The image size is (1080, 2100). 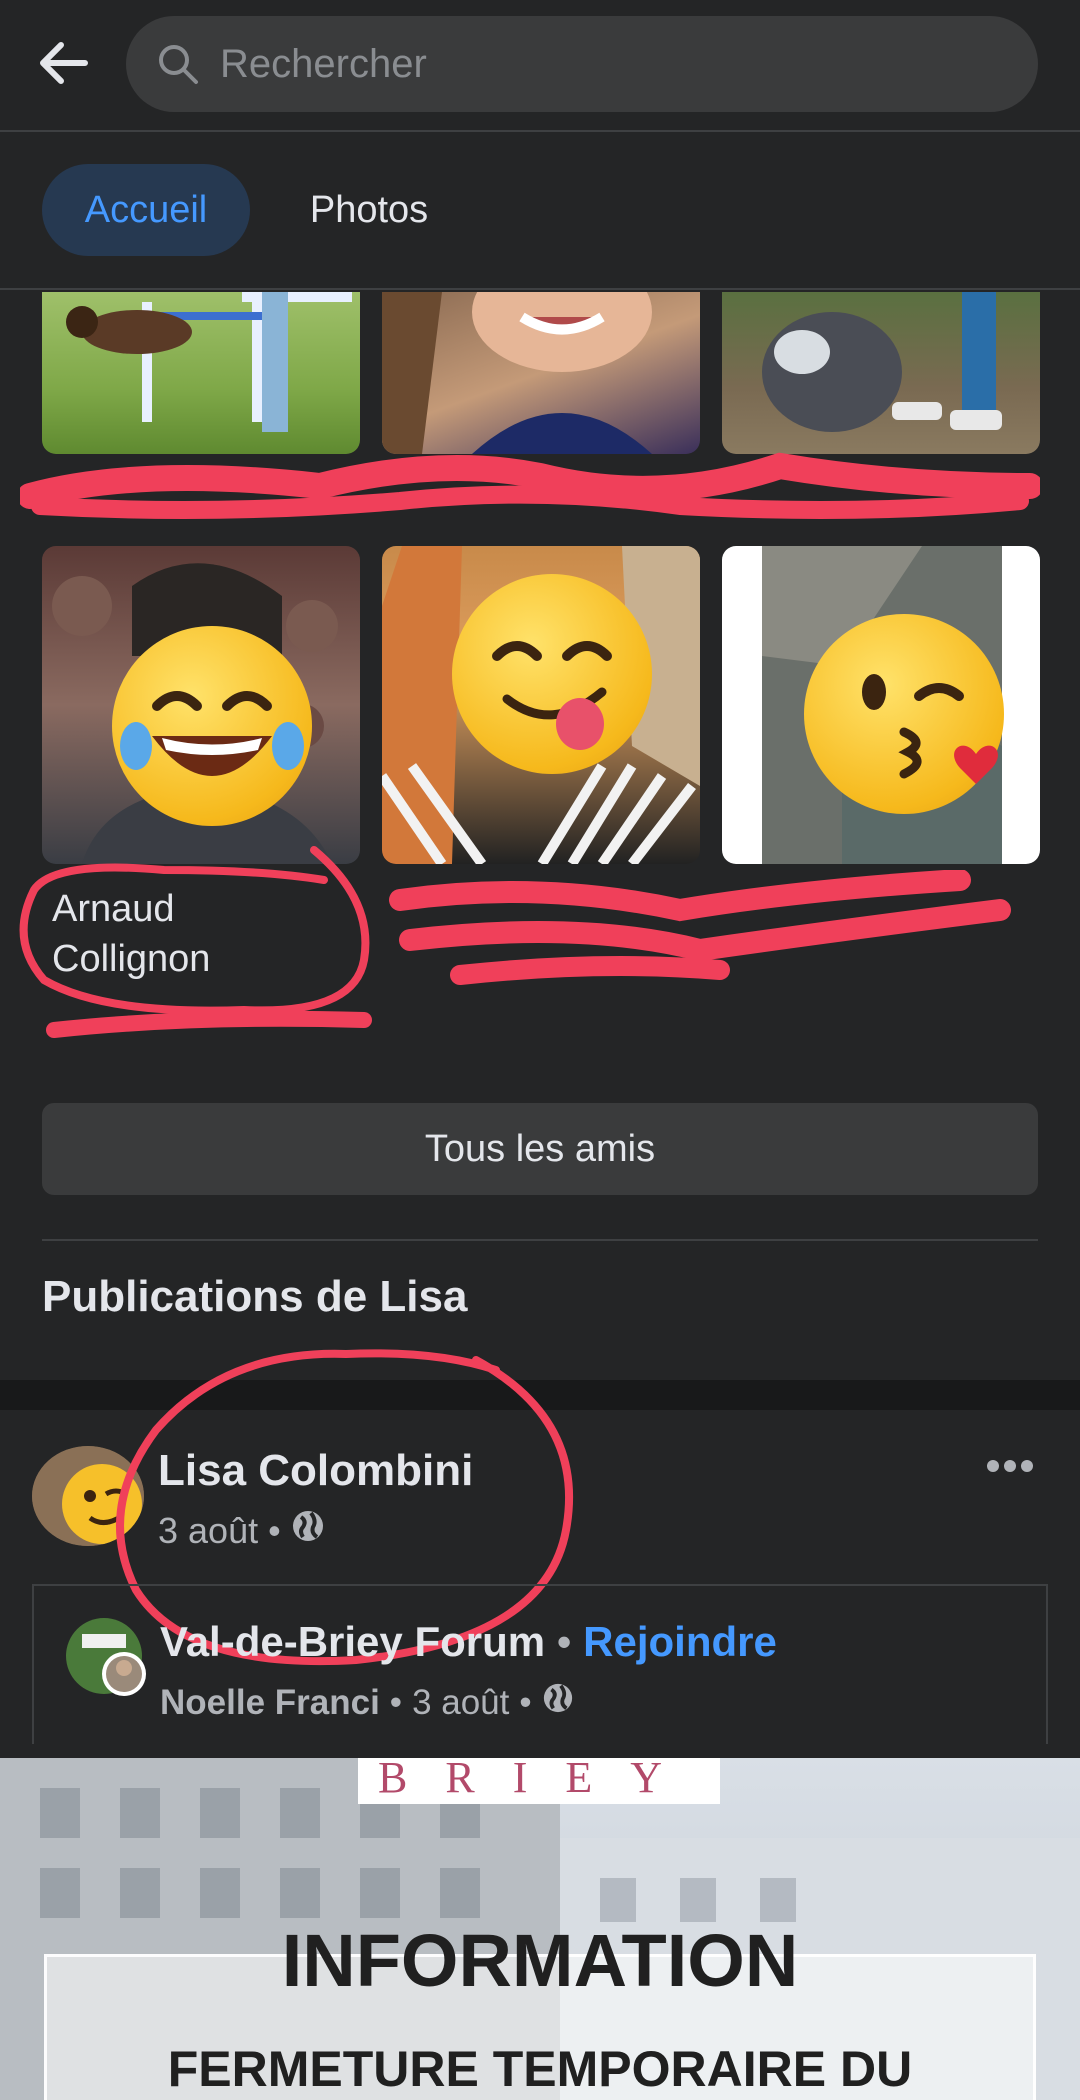 I want to click on search-input: Rechercher, so click(x=582, y=64).